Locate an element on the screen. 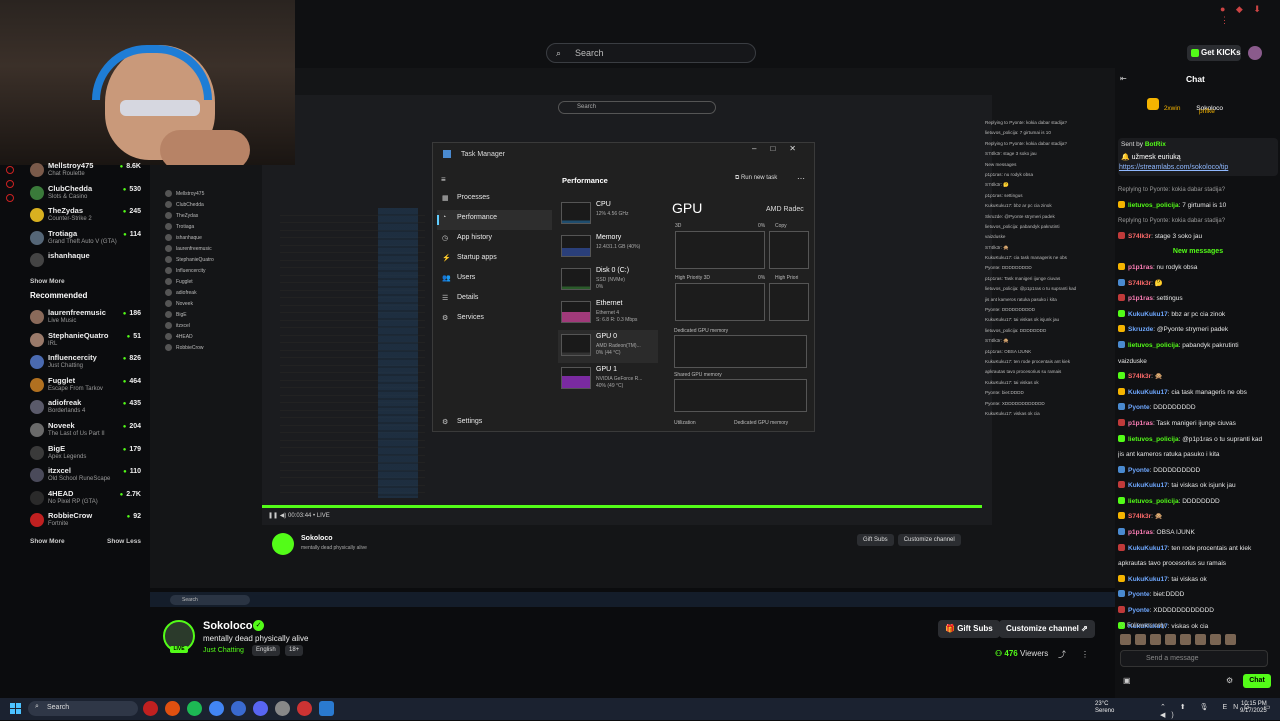 Image resolution: width=1280 pixels, height=721 pixels. weather-widget: 23°C Serenо is located at coordinates (1104, 708).